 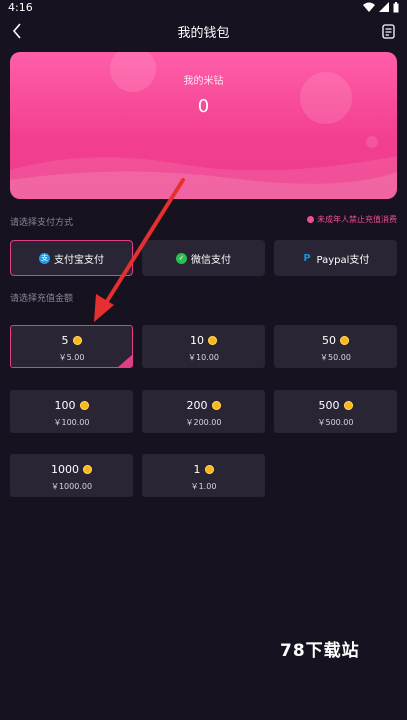 I want to click on amount-coins: 5, so click(x=71, y=340).